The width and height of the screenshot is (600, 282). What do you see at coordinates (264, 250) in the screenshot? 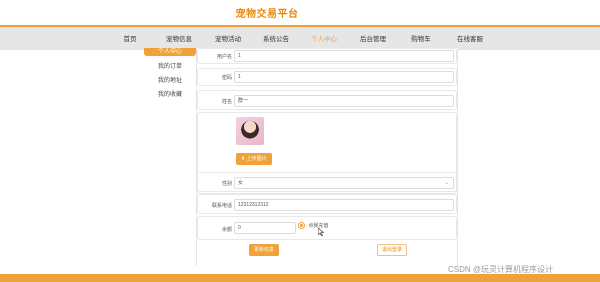
I see `update-info-button: 更新信息` at bounding box center [264, 250].